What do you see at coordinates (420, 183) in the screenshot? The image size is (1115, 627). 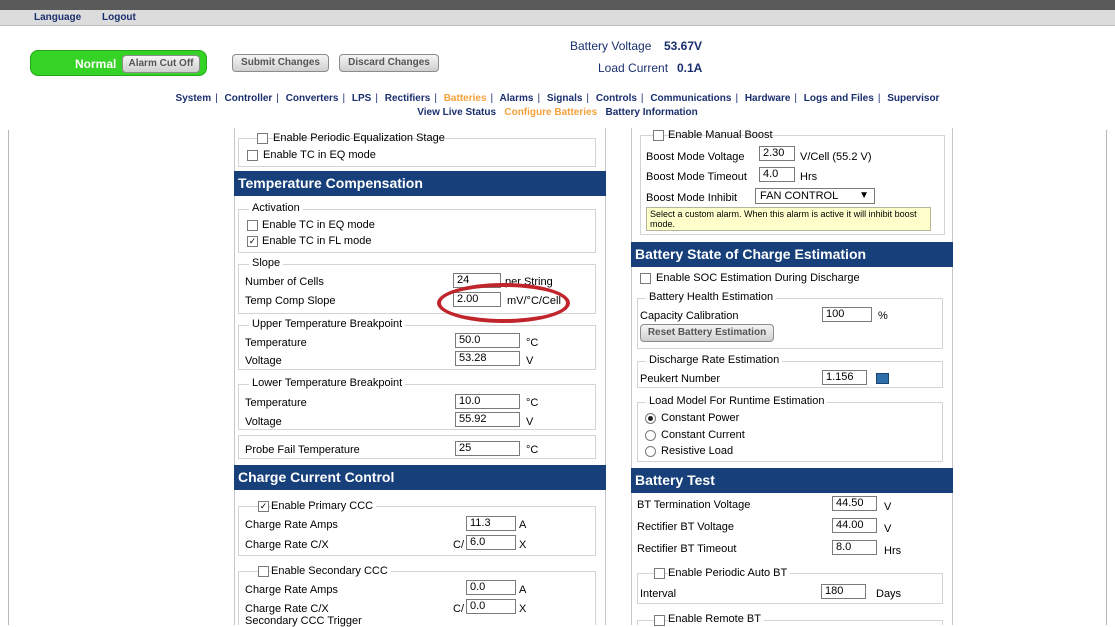 I see `temperature-compensation-header: Temperature Compensation` at bounding box center [420, 183].